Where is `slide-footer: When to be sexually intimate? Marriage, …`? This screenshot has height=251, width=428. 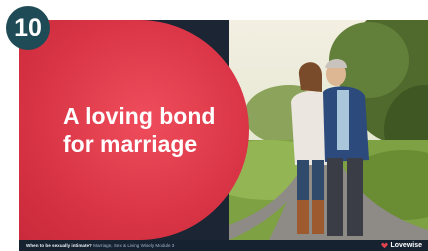 slide-footer: When to be sexually intimate? Marriage, … is located at coordinates (223, 245).